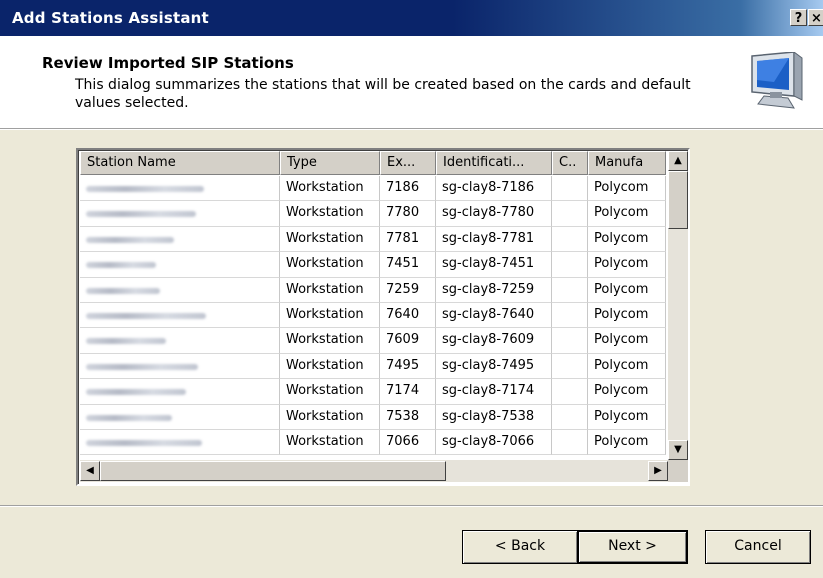  Describe the element at coordinates (408, 290) in the screenshot. I see `extension-cell: 7259` at that location.